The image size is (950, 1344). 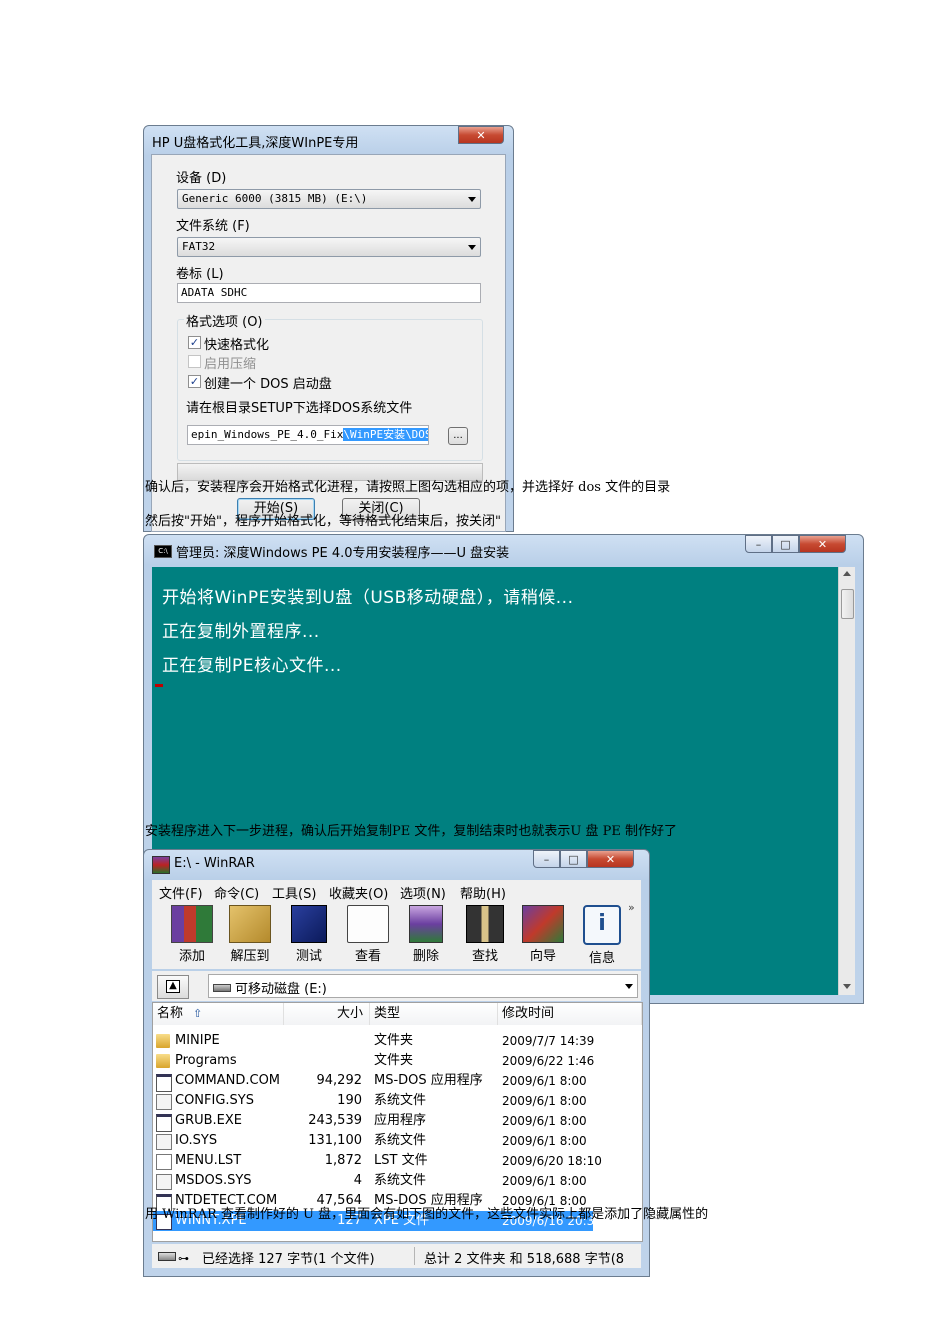 What do you see at coordinates (329, 247) in the screenshot?
I see `filesystem-select: FAT32` at bounding box center [329, 247].